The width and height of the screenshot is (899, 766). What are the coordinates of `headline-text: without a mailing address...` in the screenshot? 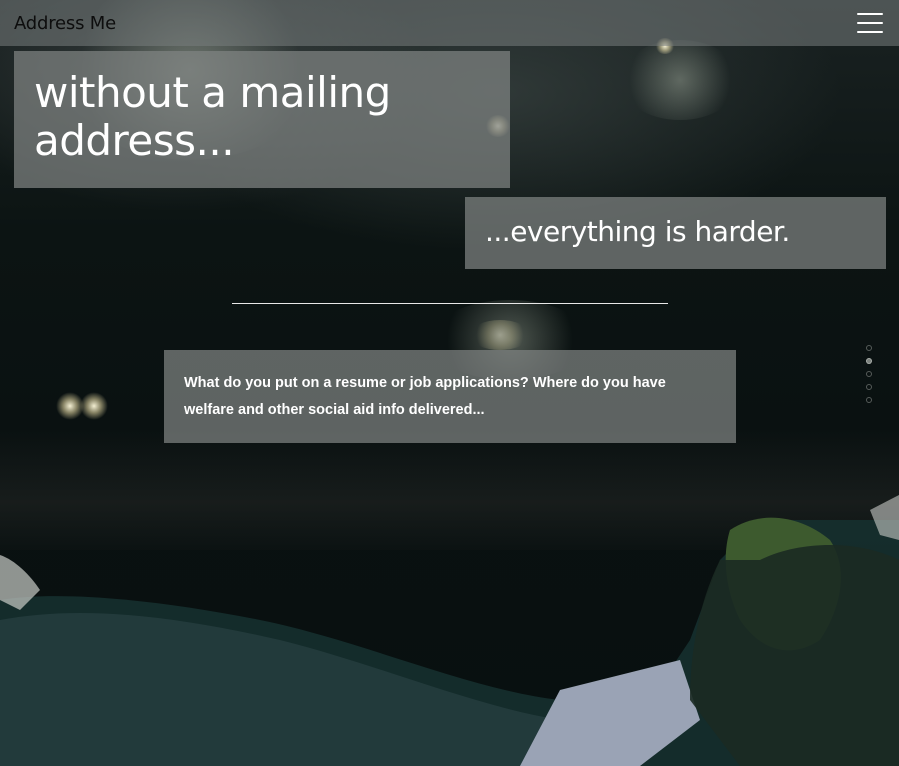 It's located at (212, 116).